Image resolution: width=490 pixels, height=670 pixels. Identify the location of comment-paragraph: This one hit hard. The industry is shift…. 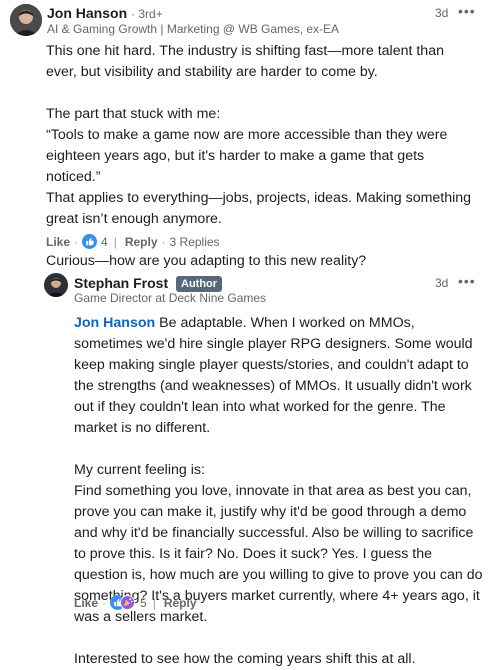
(245, 61).